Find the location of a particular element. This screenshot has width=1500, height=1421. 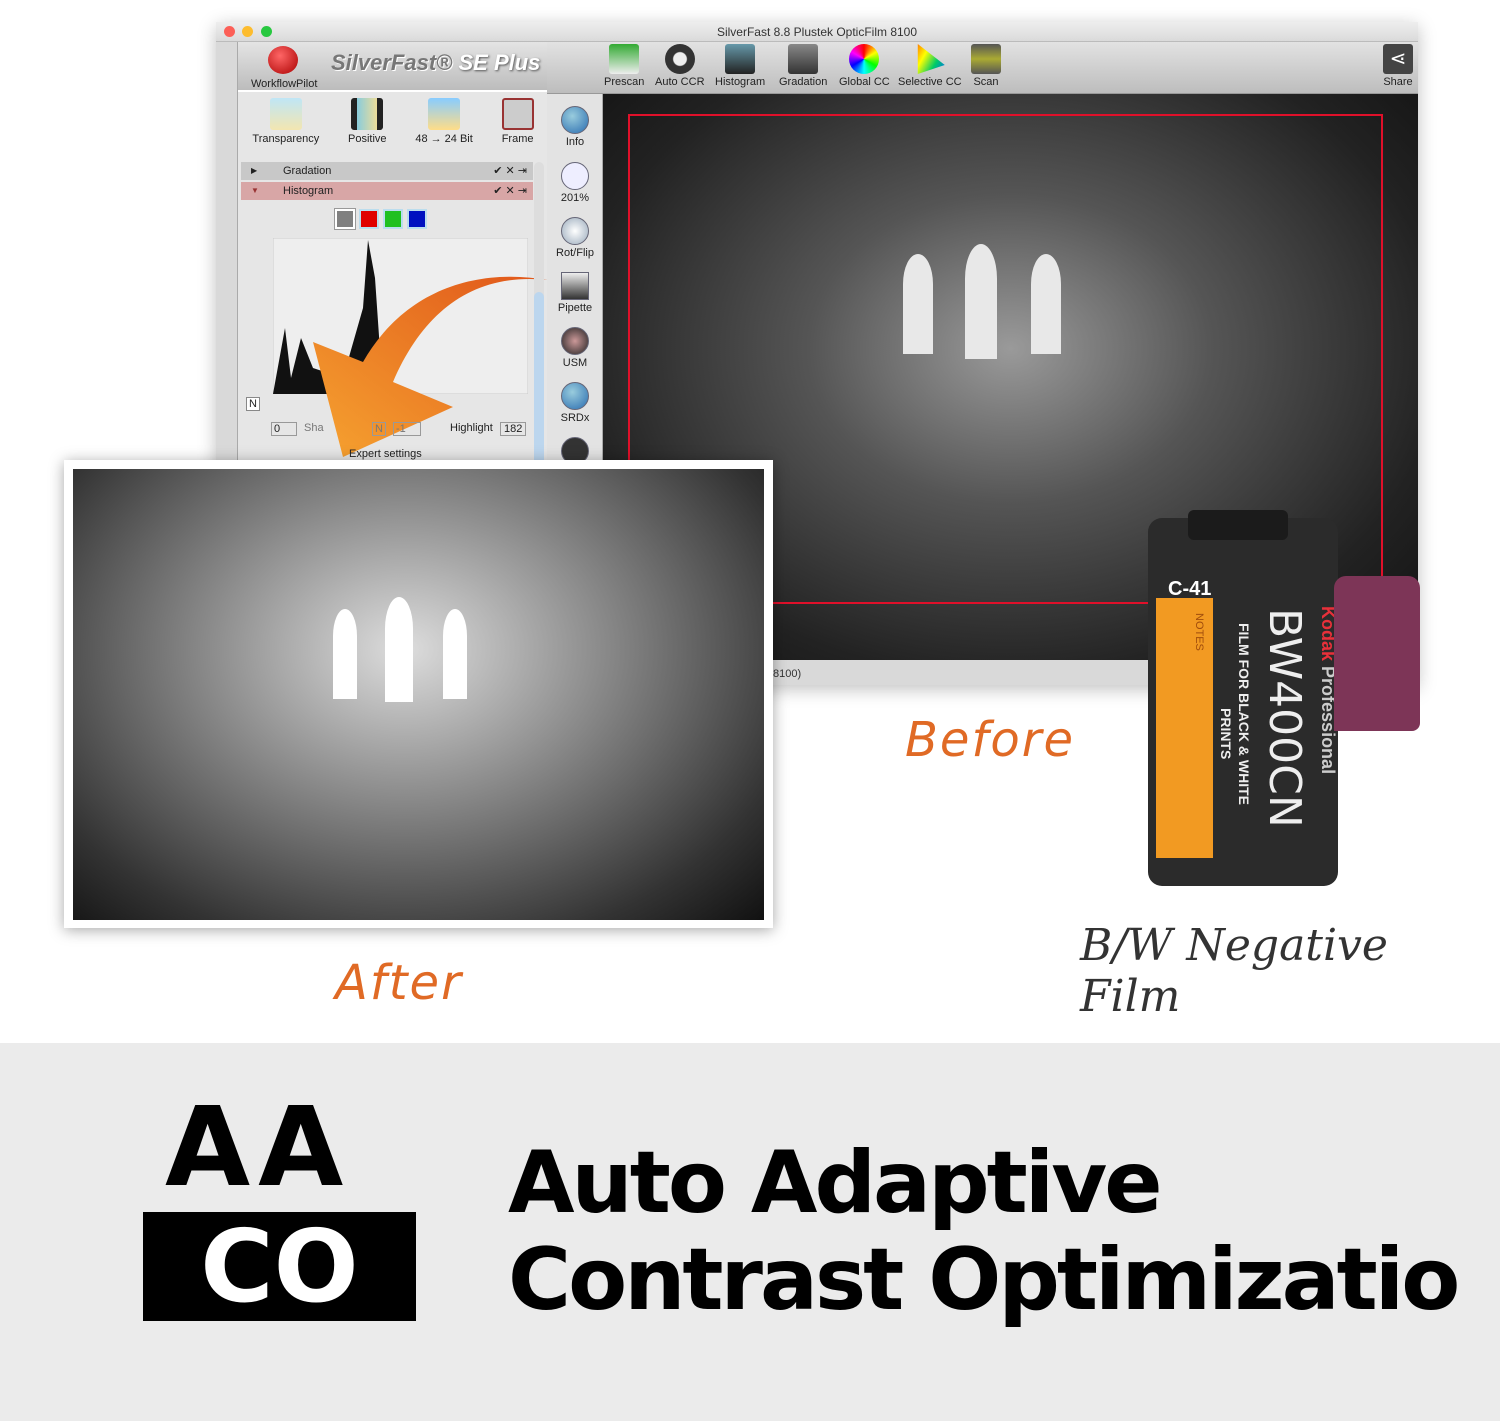

gradation-button: Gradation is located at coordinates (803, 66).